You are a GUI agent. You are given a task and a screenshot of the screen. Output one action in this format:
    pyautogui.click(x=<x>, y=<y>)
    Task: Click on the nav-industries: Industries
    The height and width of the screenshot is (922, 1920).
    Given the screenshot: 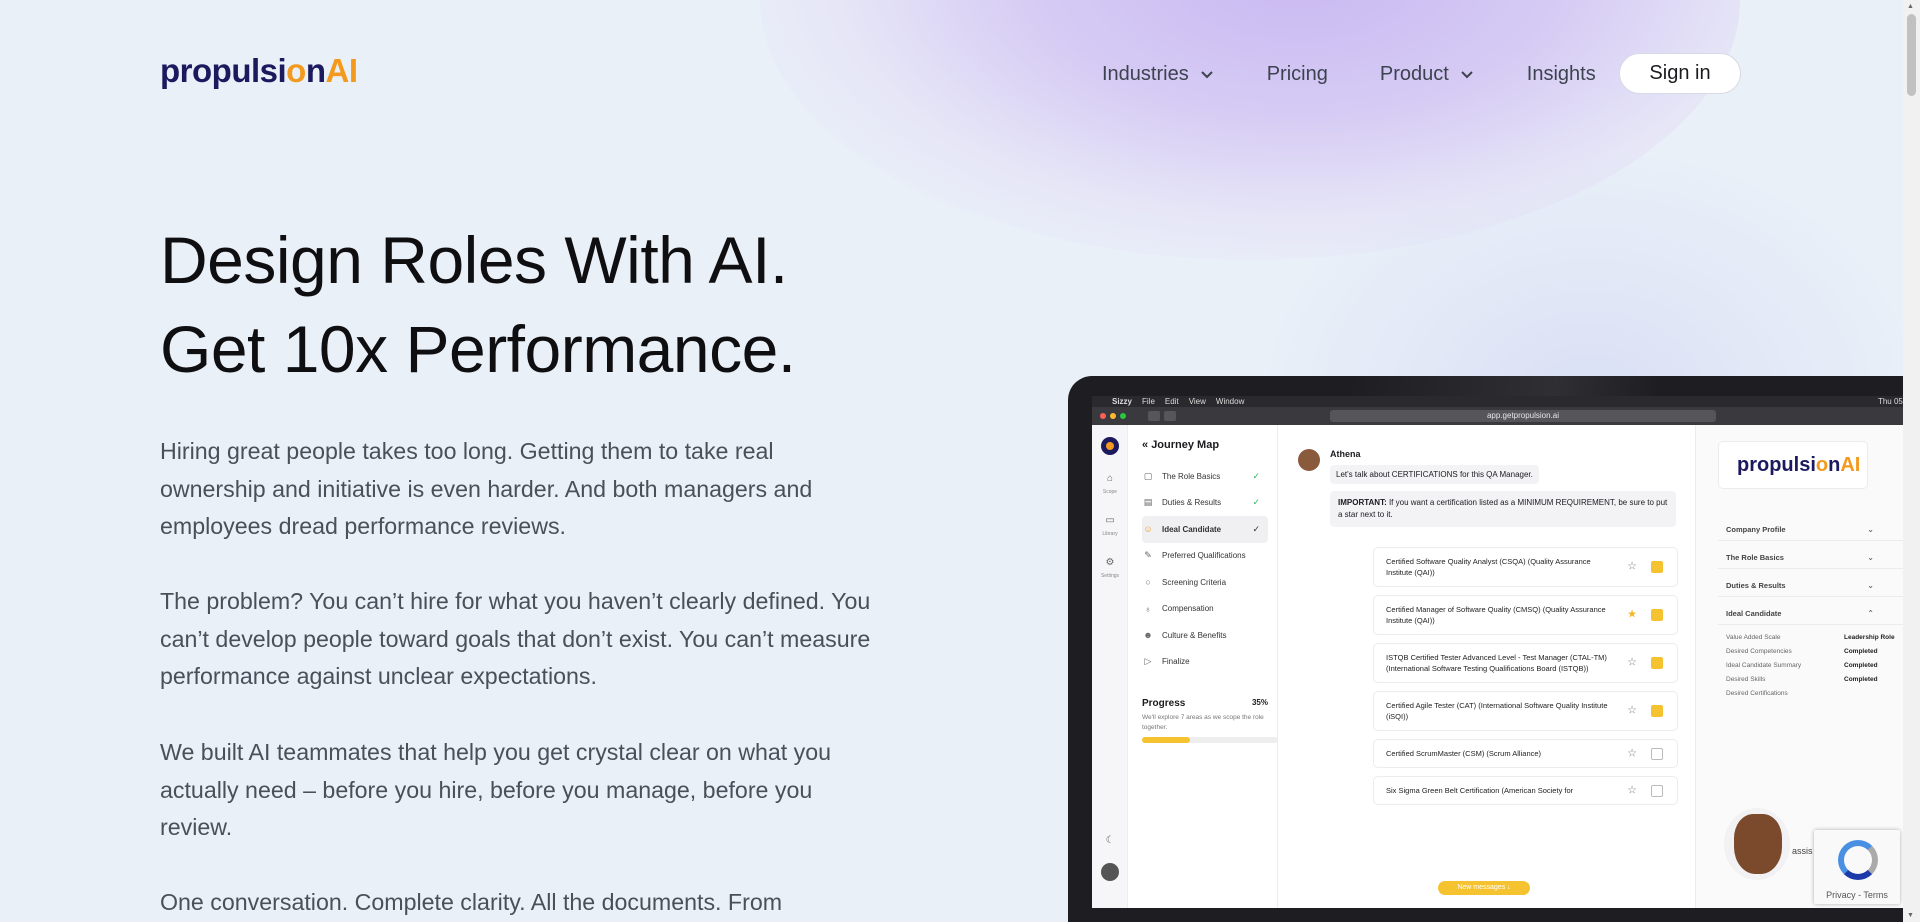 What is the action you would take?
    pyautogui.click(x=1158, y=74)
    